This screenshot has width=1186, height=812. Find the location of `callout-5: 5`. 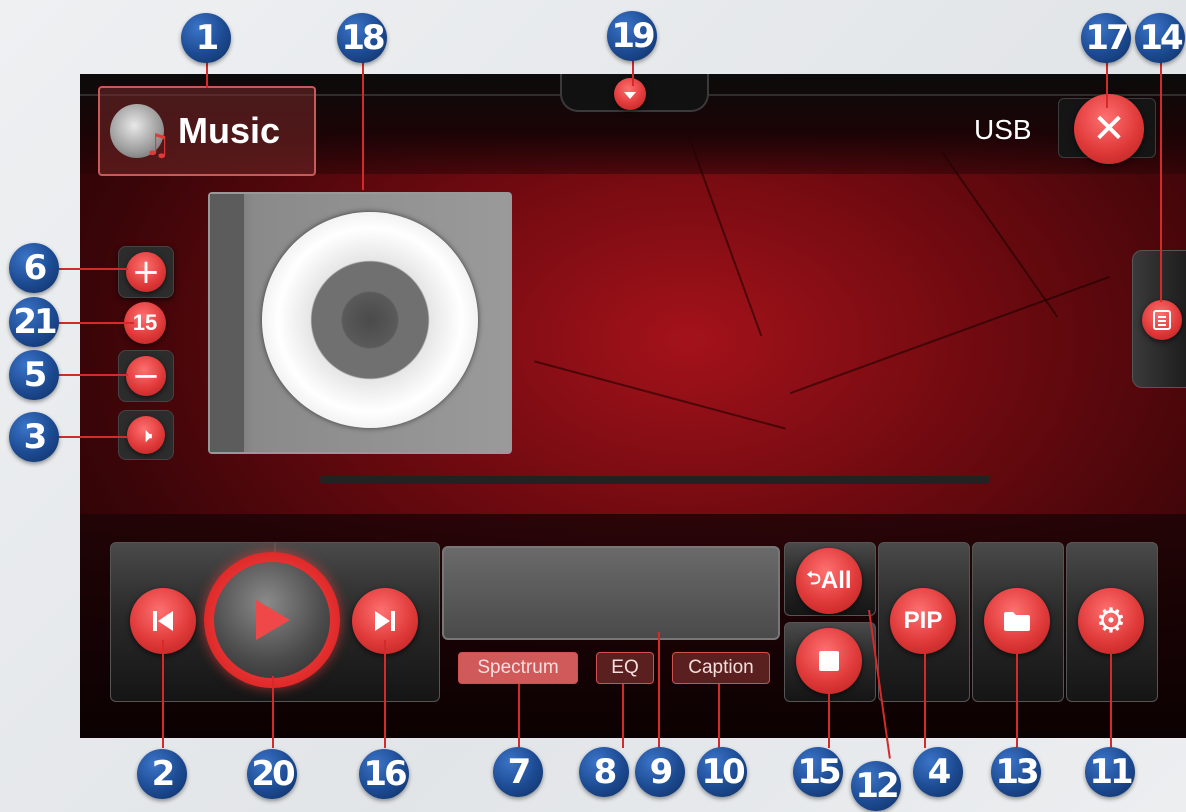

callout-5: 5 is located at coordinates (34, 375).